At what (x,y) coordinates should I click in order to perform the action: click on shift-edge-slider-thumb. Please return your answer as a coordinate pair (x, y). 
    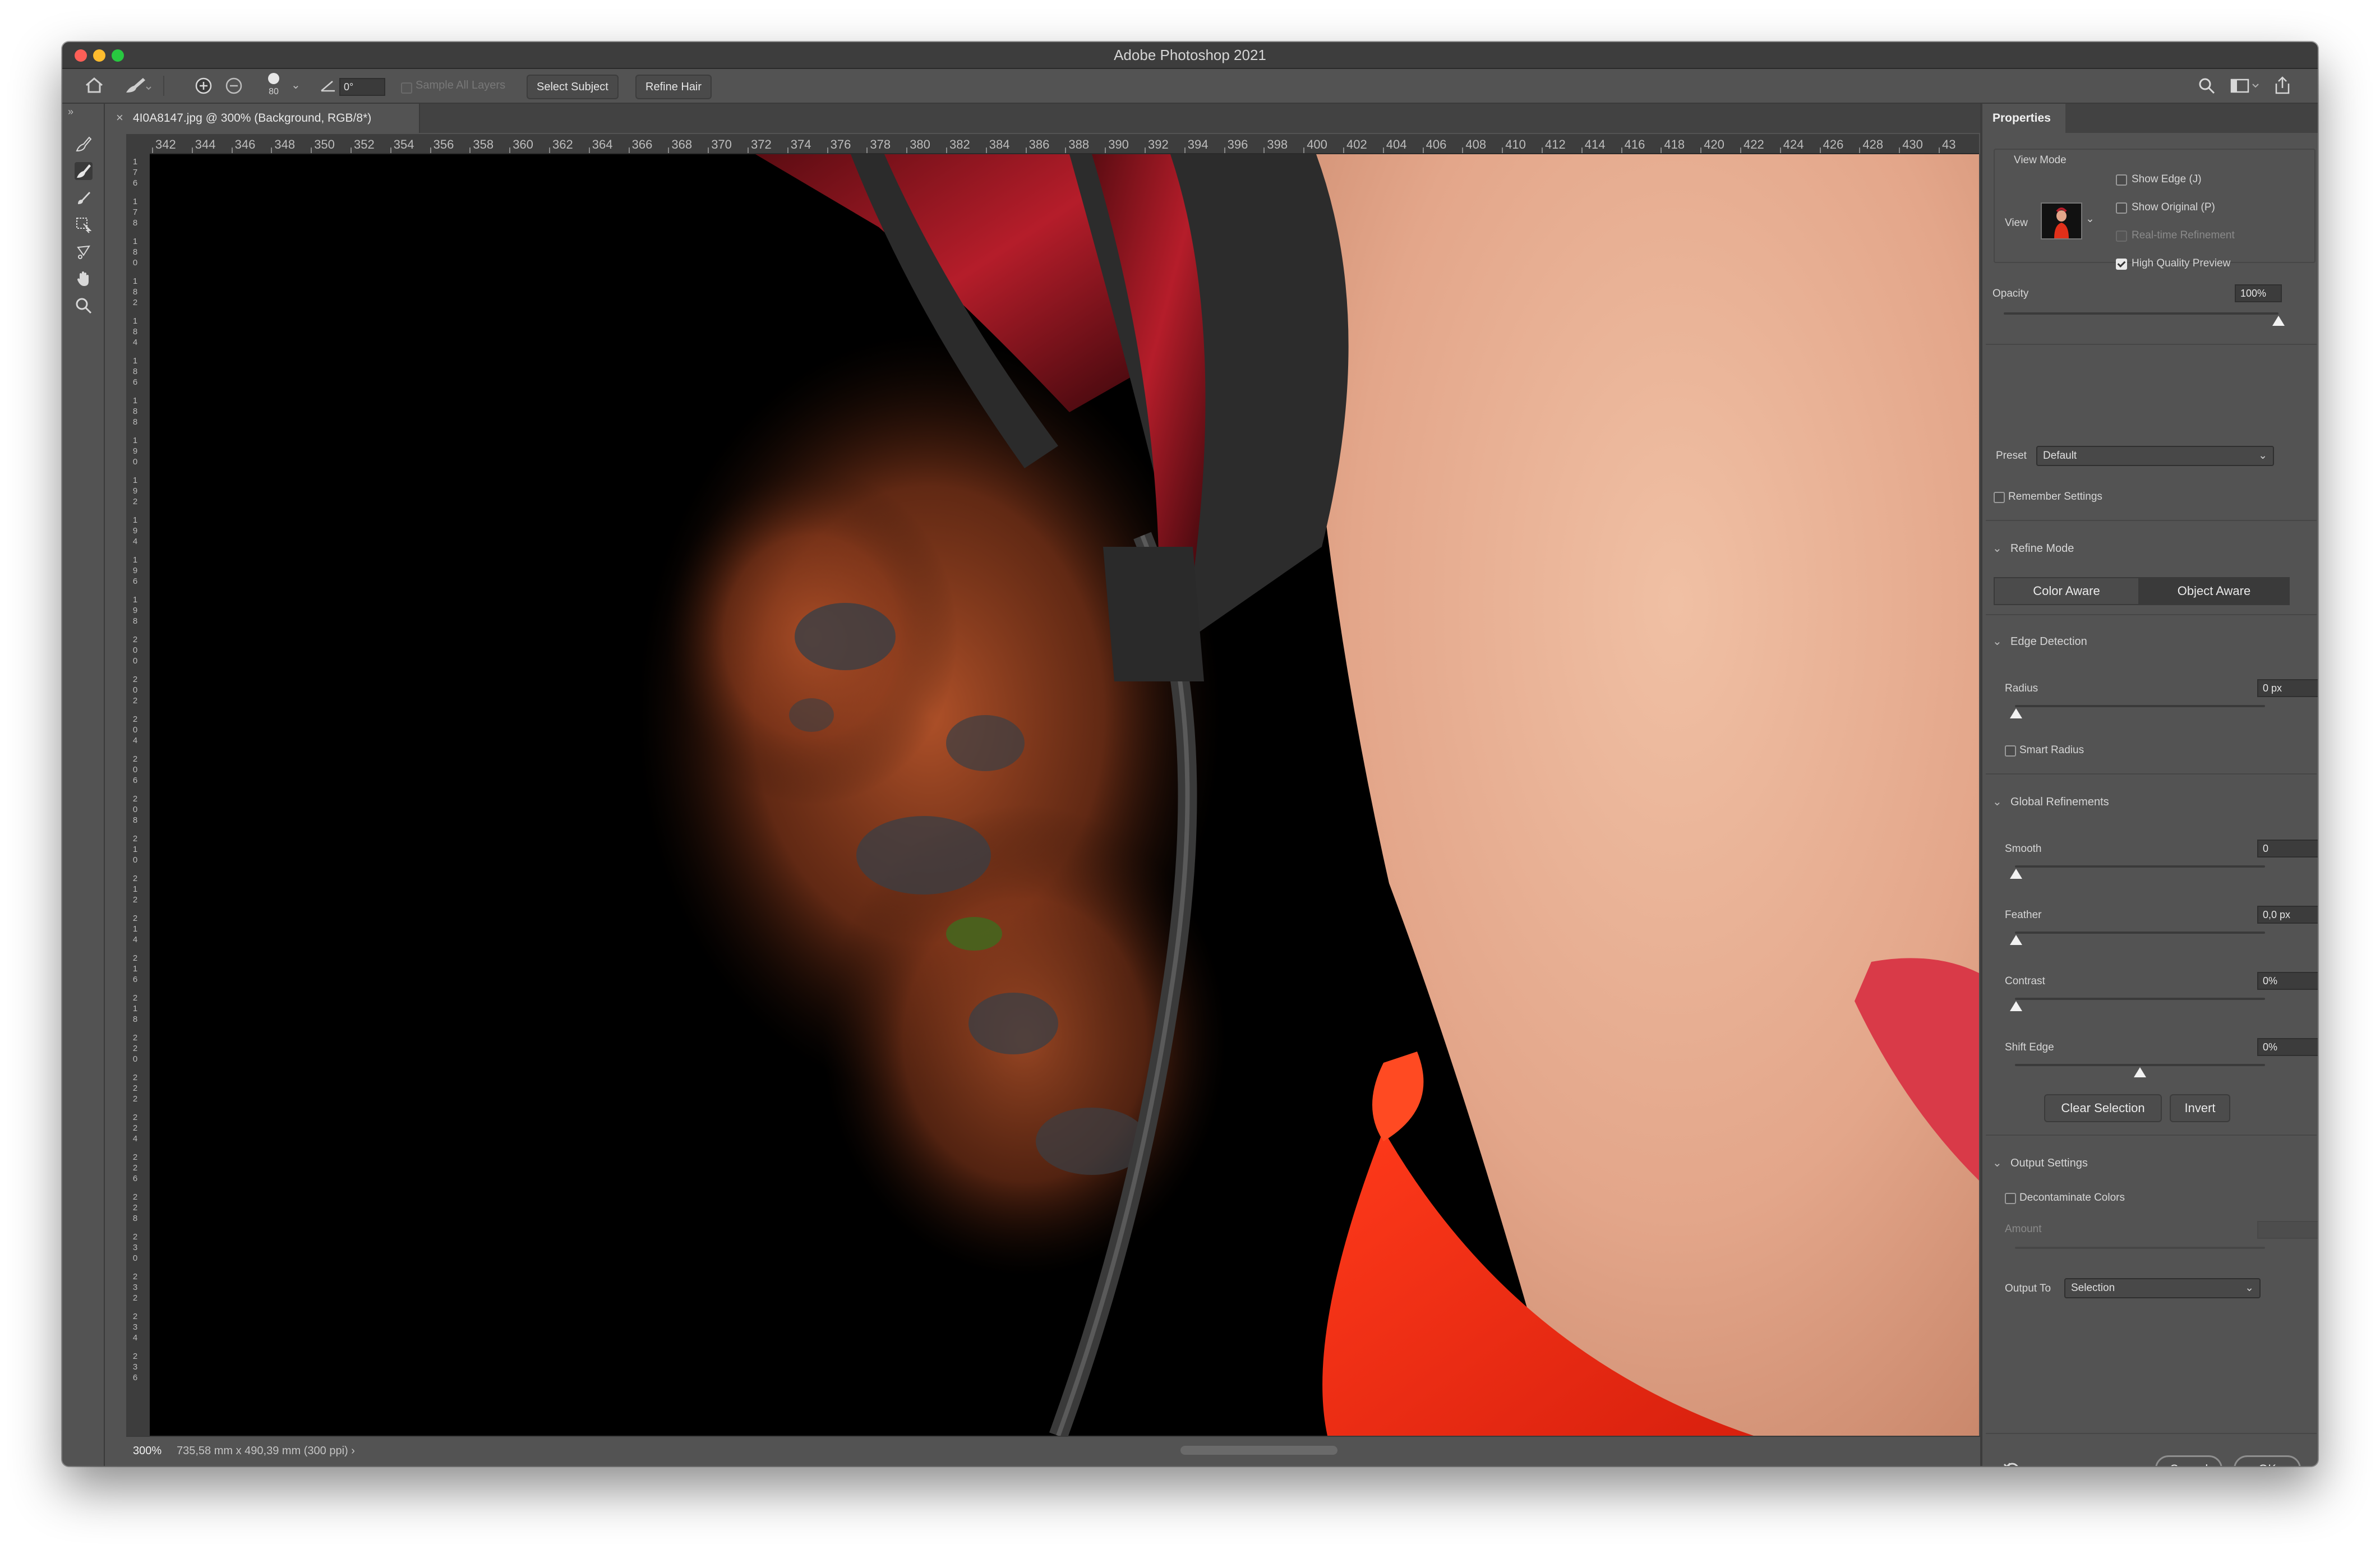
    Looking at the image, I should click on (2140, 1072).